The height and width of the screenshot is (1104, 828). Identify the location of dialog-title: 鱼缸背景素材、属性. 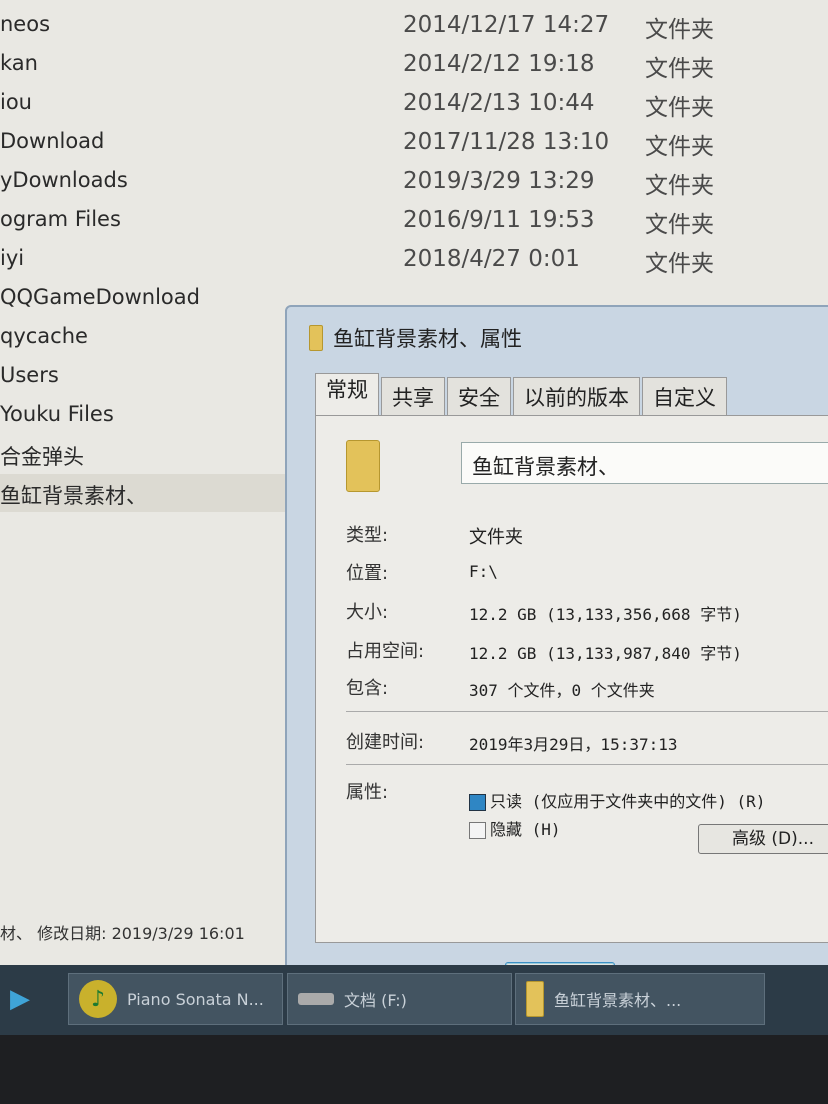
(415, 338).